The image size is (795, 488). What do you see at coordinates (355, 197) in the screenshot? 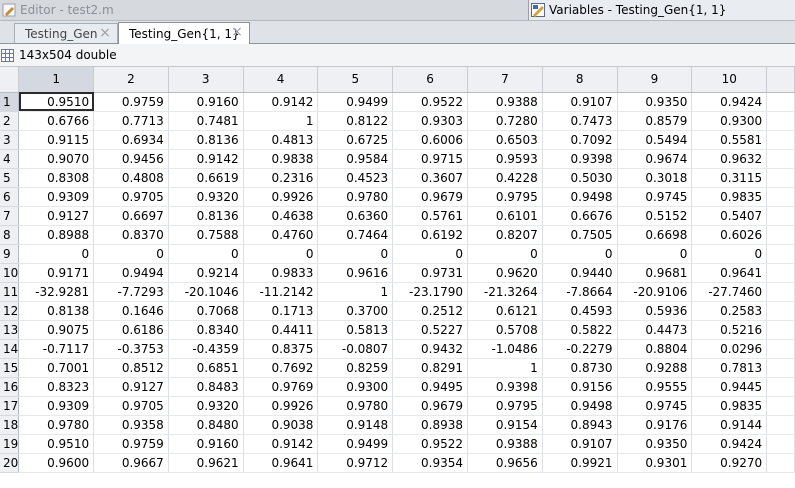
I see `table-cell: 0.9780` at bounding box center [355, 197].